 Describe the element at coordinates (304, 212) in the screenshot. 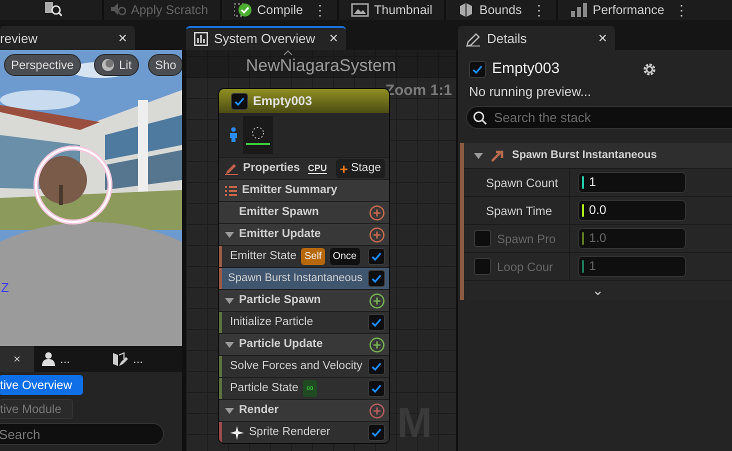

I see `section-row: Emitter Spawn` at that location.